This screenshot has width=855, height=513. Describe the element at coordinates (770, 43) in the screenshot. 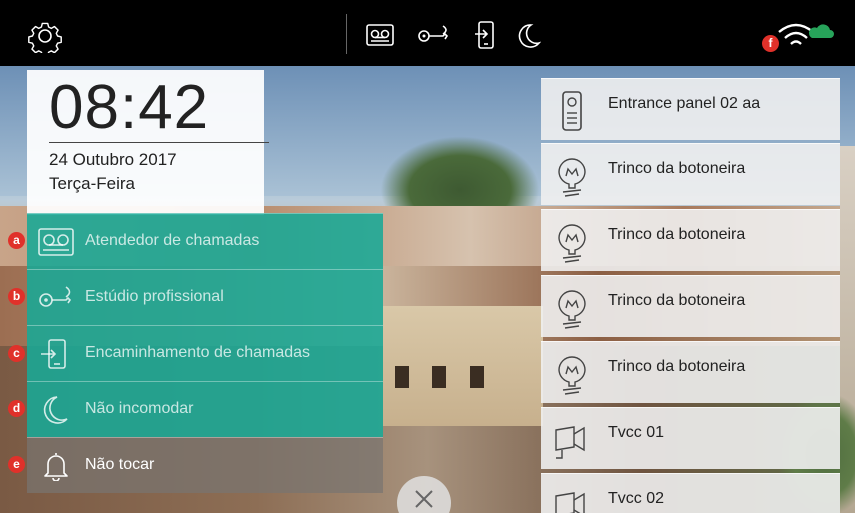

I see `wifi-badge: f` at that location.